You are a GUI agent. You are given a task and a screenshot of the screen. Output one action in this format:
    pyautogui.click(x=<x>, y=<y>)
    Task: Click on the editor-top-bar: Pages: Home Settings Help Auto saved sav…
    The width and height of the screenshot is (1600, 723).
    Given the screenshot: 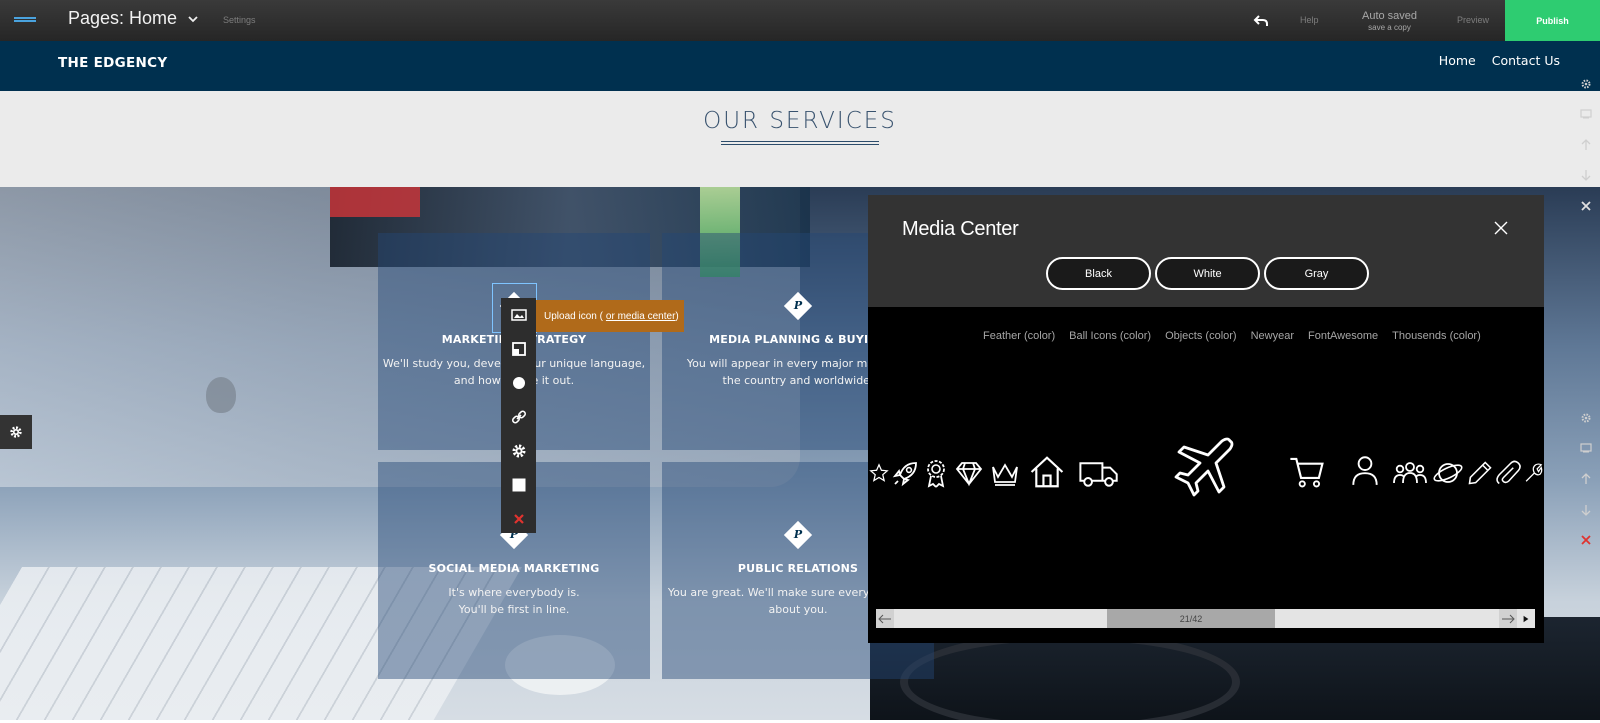 What is the action you would take?
    pyautogui.click(x=800, y=20)
    